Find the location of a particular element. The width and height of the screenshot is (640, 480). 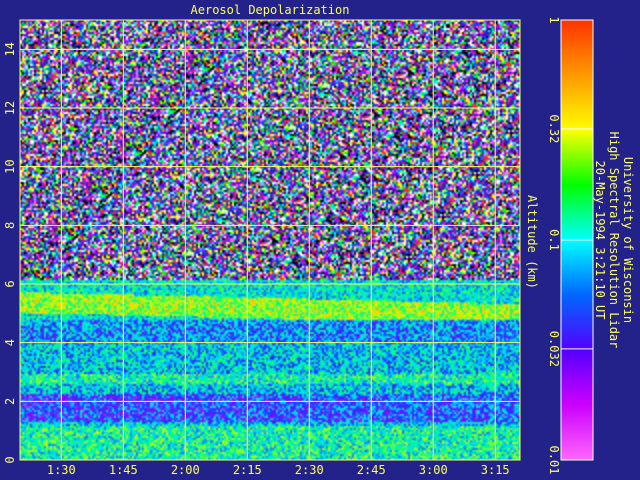

x-tick-label: 3:00 is located at coordinates (433, 470).